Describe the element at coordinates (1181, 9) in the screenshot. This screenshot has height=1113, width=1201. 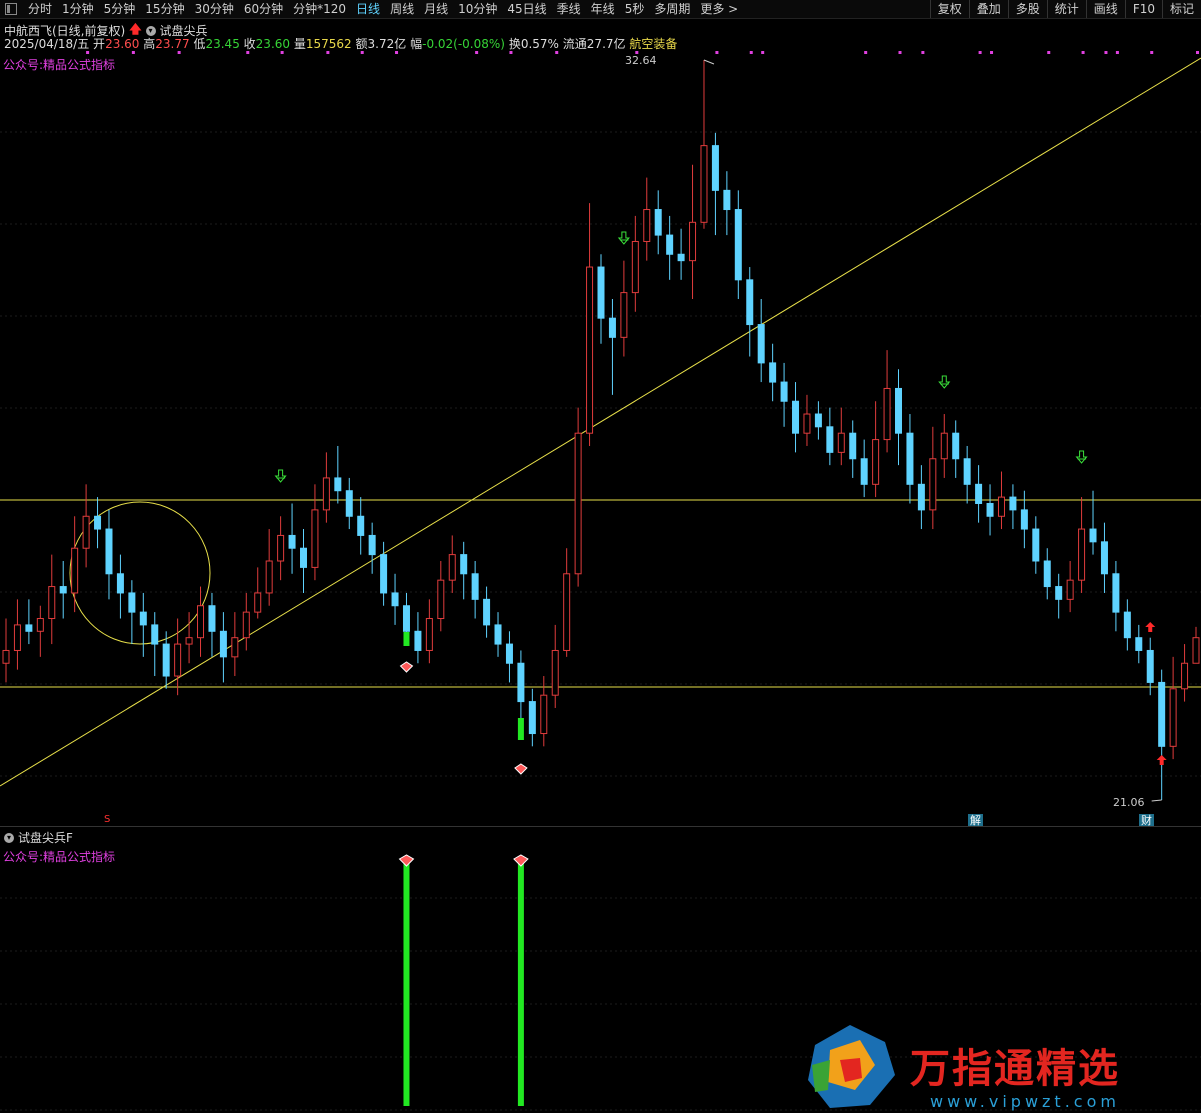
I see `toolbar-button-6: 标记` at that location.